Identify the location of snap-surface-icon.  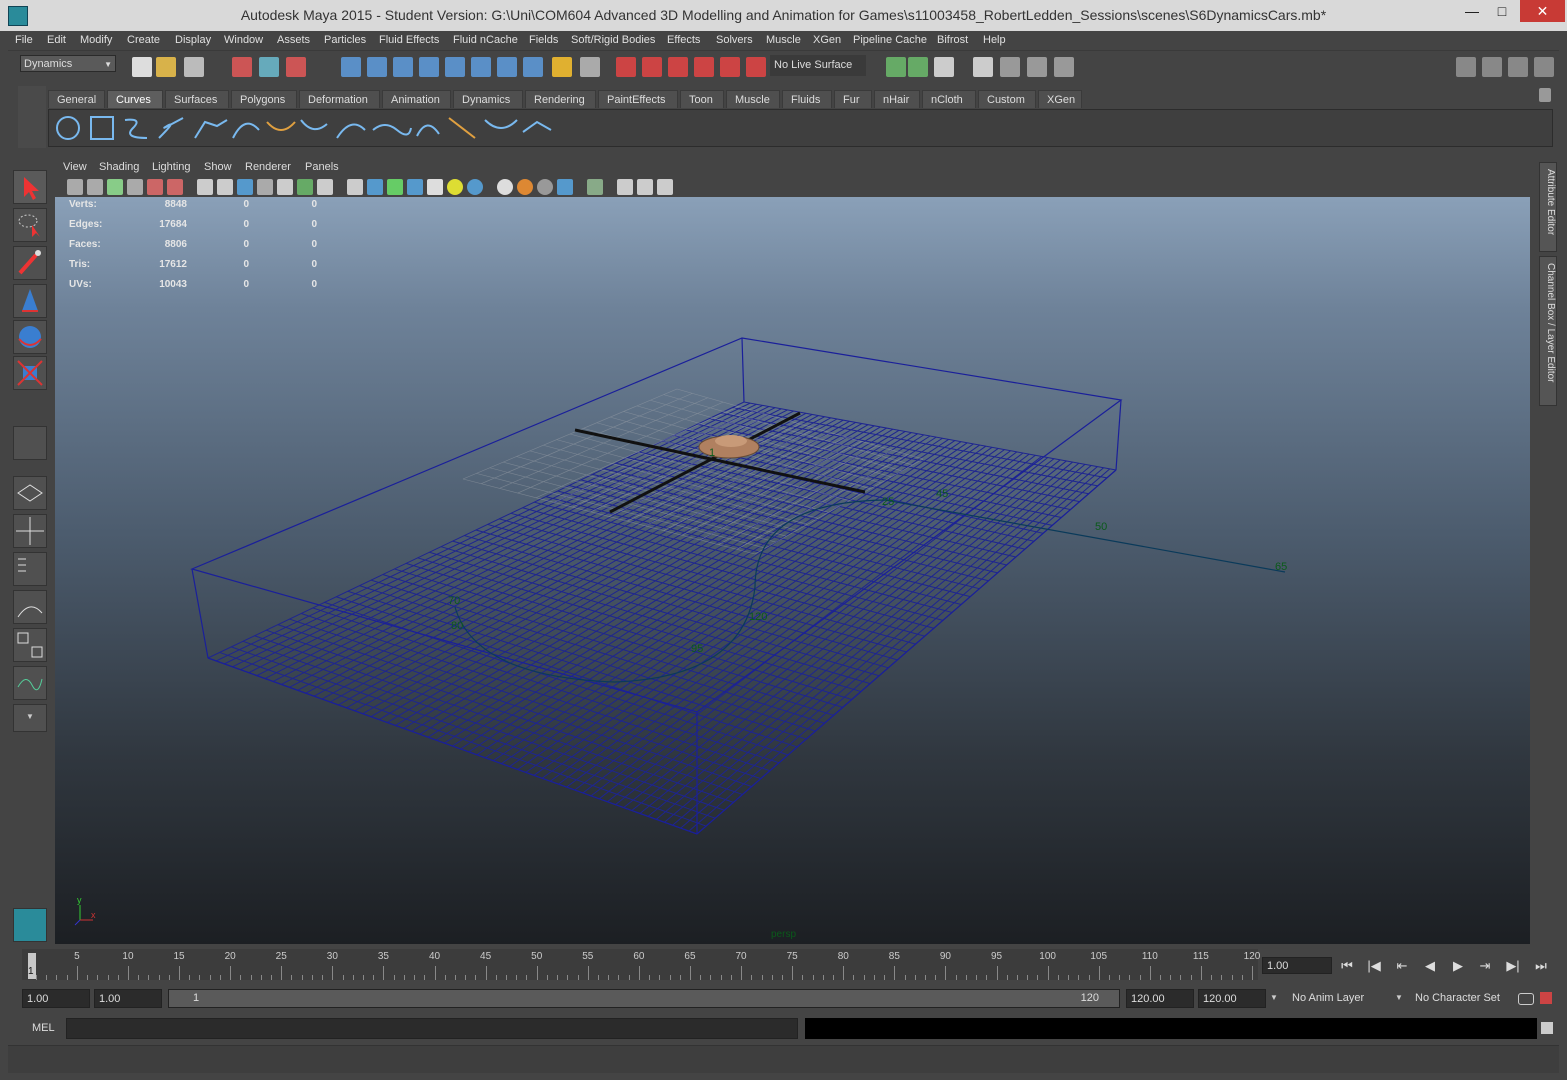
(704, 67).